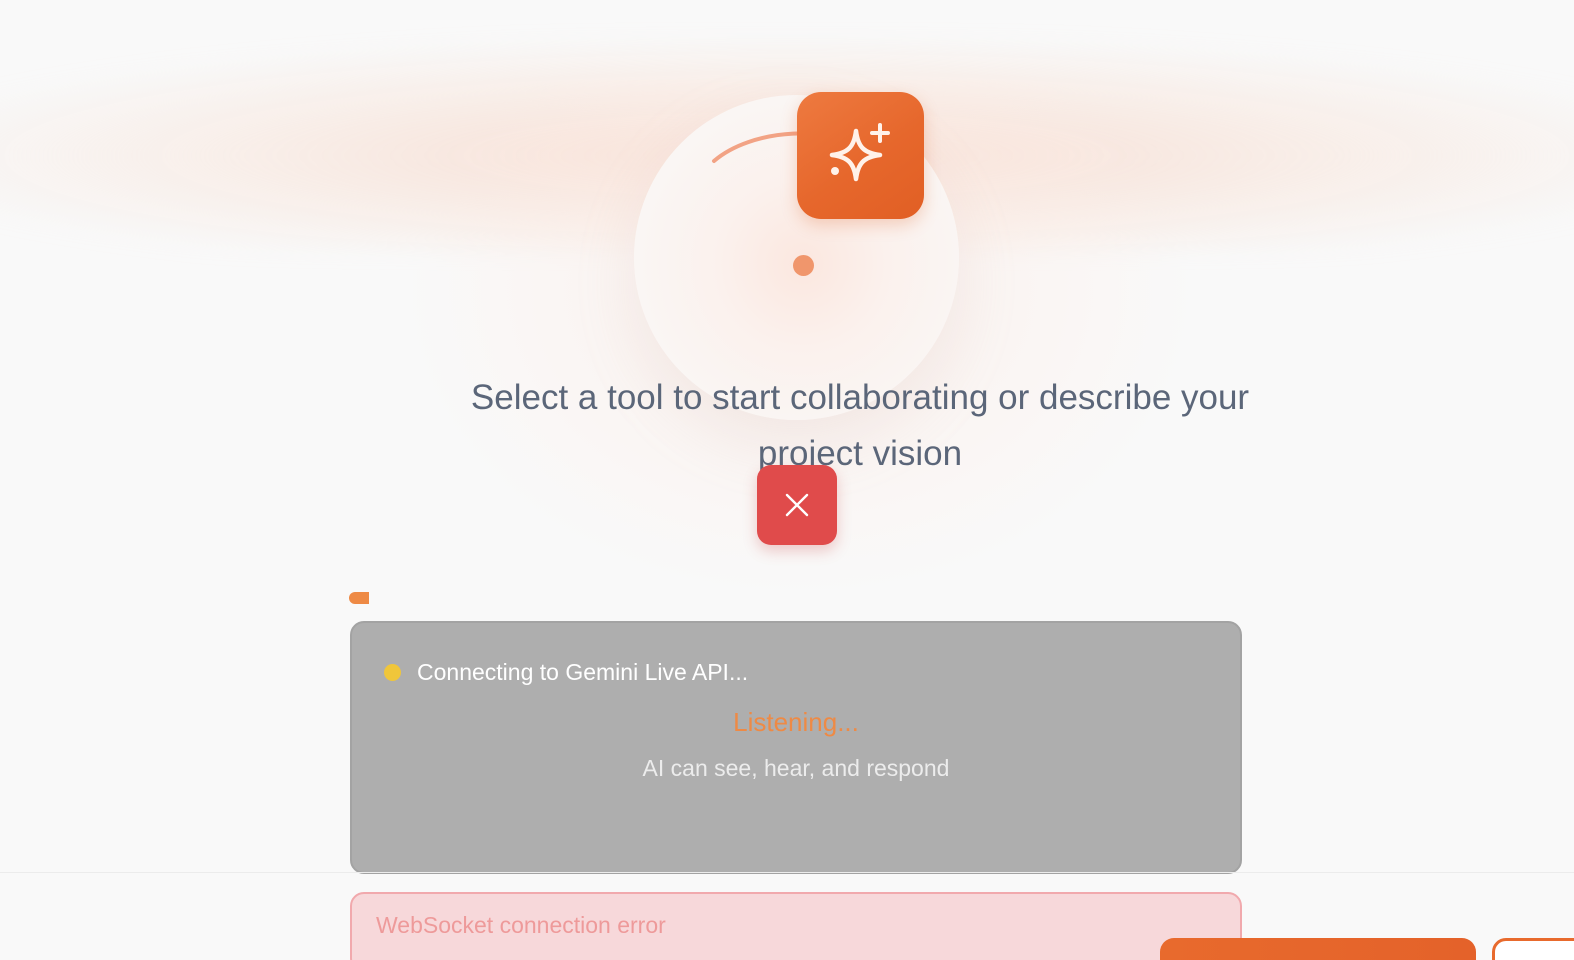 This screenshot has height=960, width=1574. Describe the element at coordinates (521, 925) in the screenshot. I see `error-message: WebSocket connection error` at that location.